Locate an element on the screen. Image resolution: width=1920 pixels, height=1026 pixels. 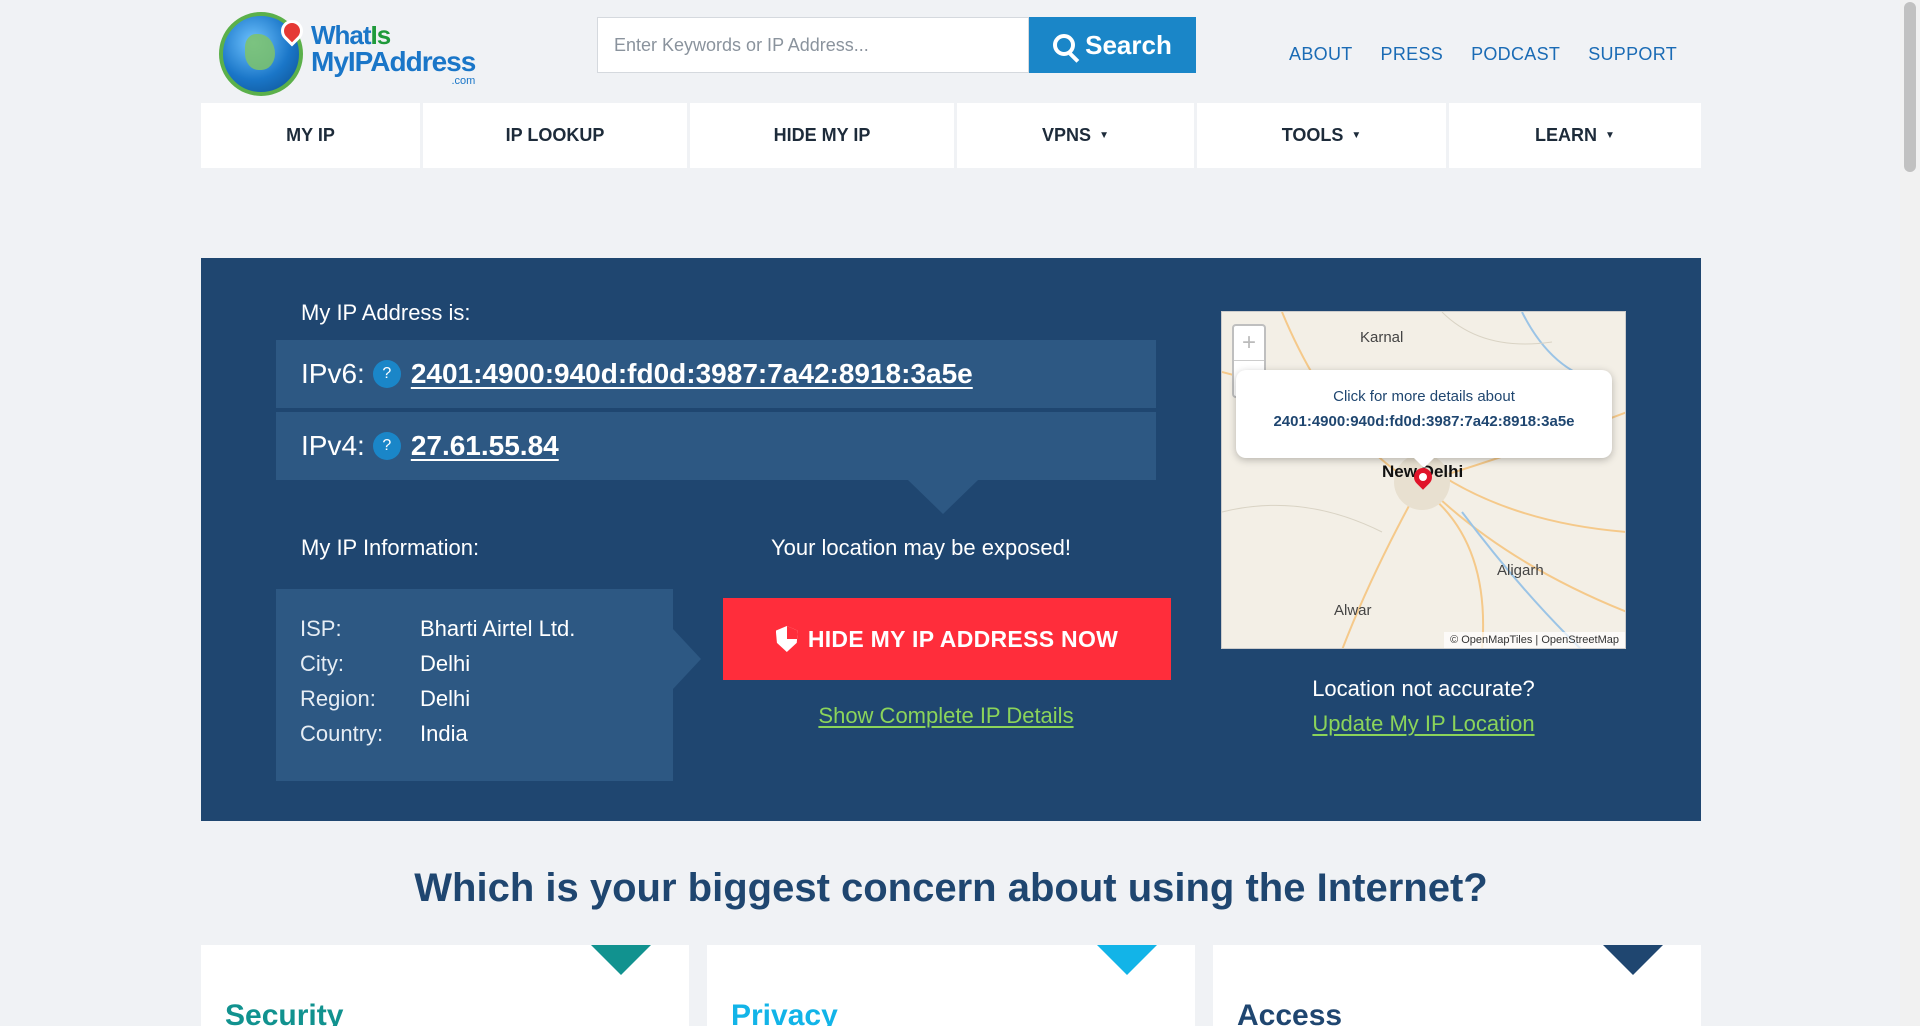
hide-my-ip-button: HIDE MY IP ADDRESS NOW is located at coordinates (947, 639).